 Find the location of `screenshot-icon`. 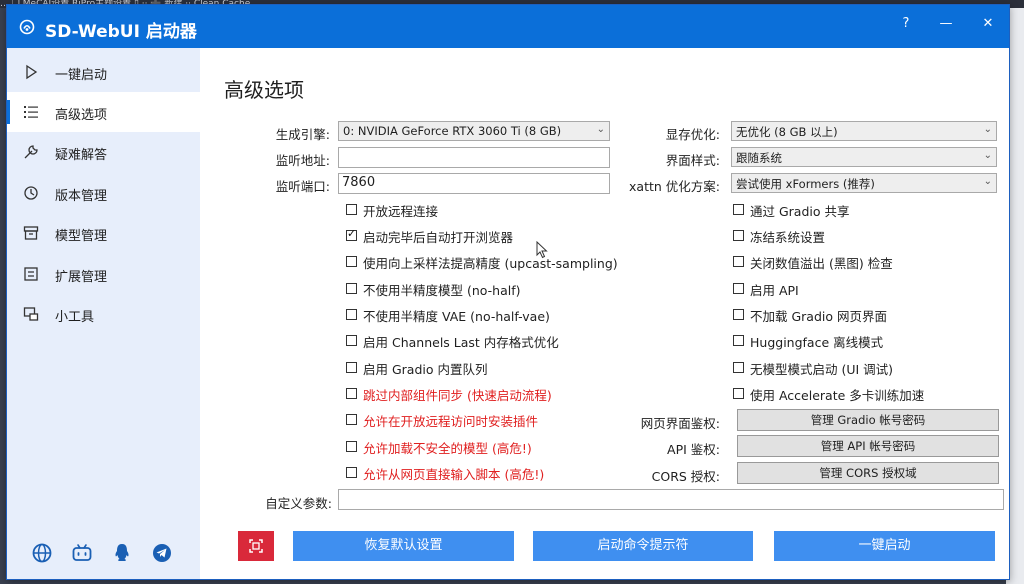

screenshot-icon is located at coordinates (256, 546).